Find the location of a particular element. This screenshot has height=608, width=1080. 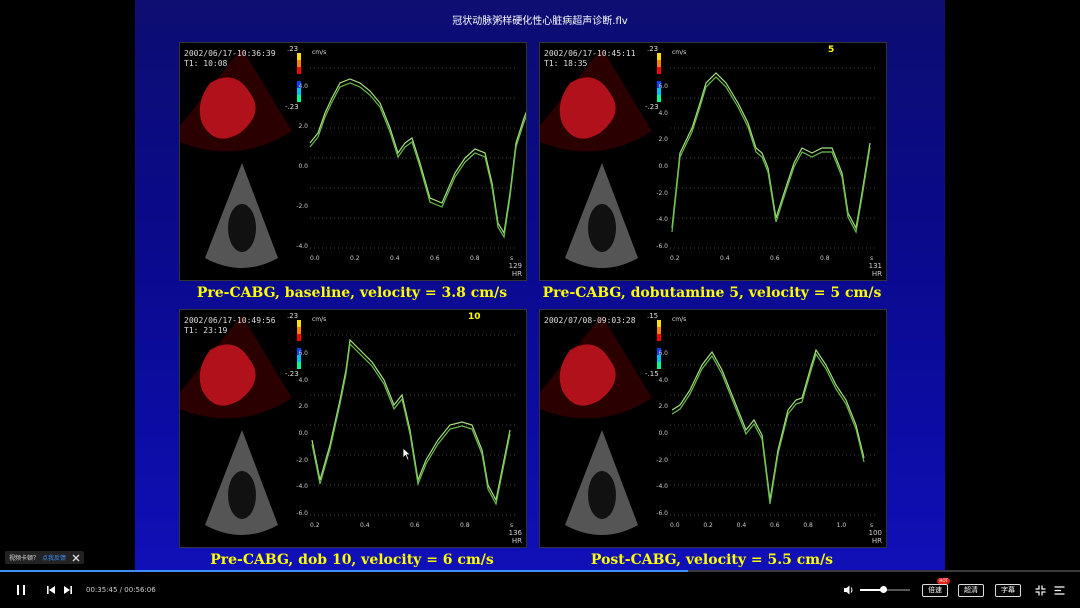

next-icon is located at coordinates (68, 590).